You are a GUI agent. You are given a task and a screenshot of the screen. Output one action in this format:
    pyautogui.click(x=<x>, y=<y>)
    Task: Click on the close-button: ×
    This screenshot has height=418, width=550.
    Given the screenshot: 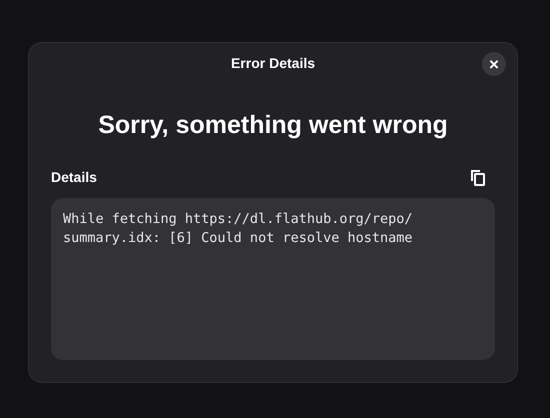 What is the action you would take?
    pyautogui.click(x=494, y=64)
    